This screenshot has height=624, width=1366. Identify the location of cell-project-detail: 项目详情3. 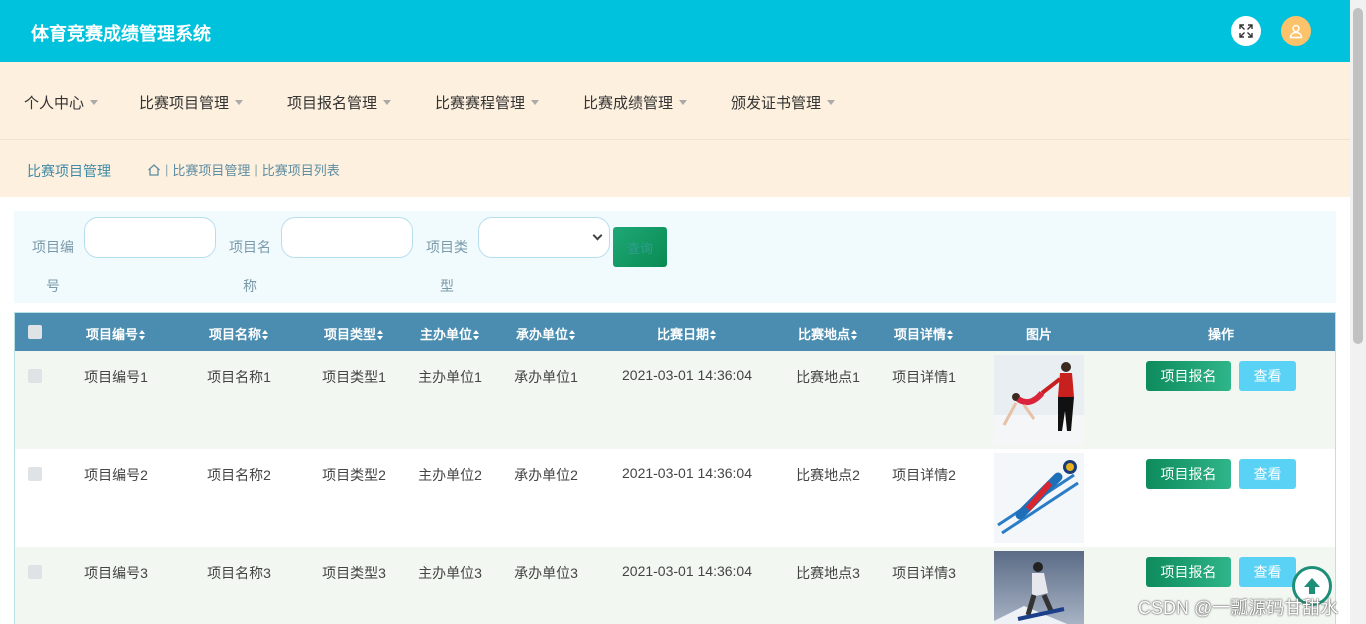
(924, 573).